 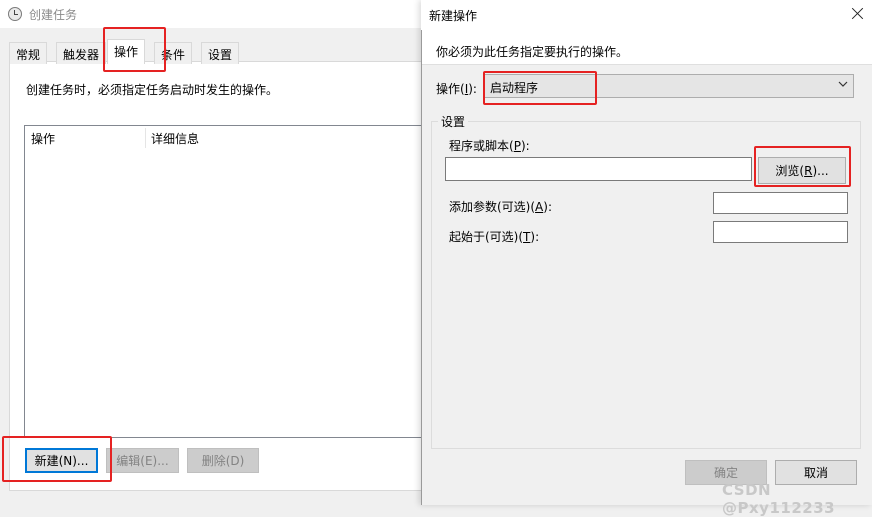 What do you see at coordinates (858, 14) in the screenshot?
I see `close-icon` at bounding box center [858, 14].